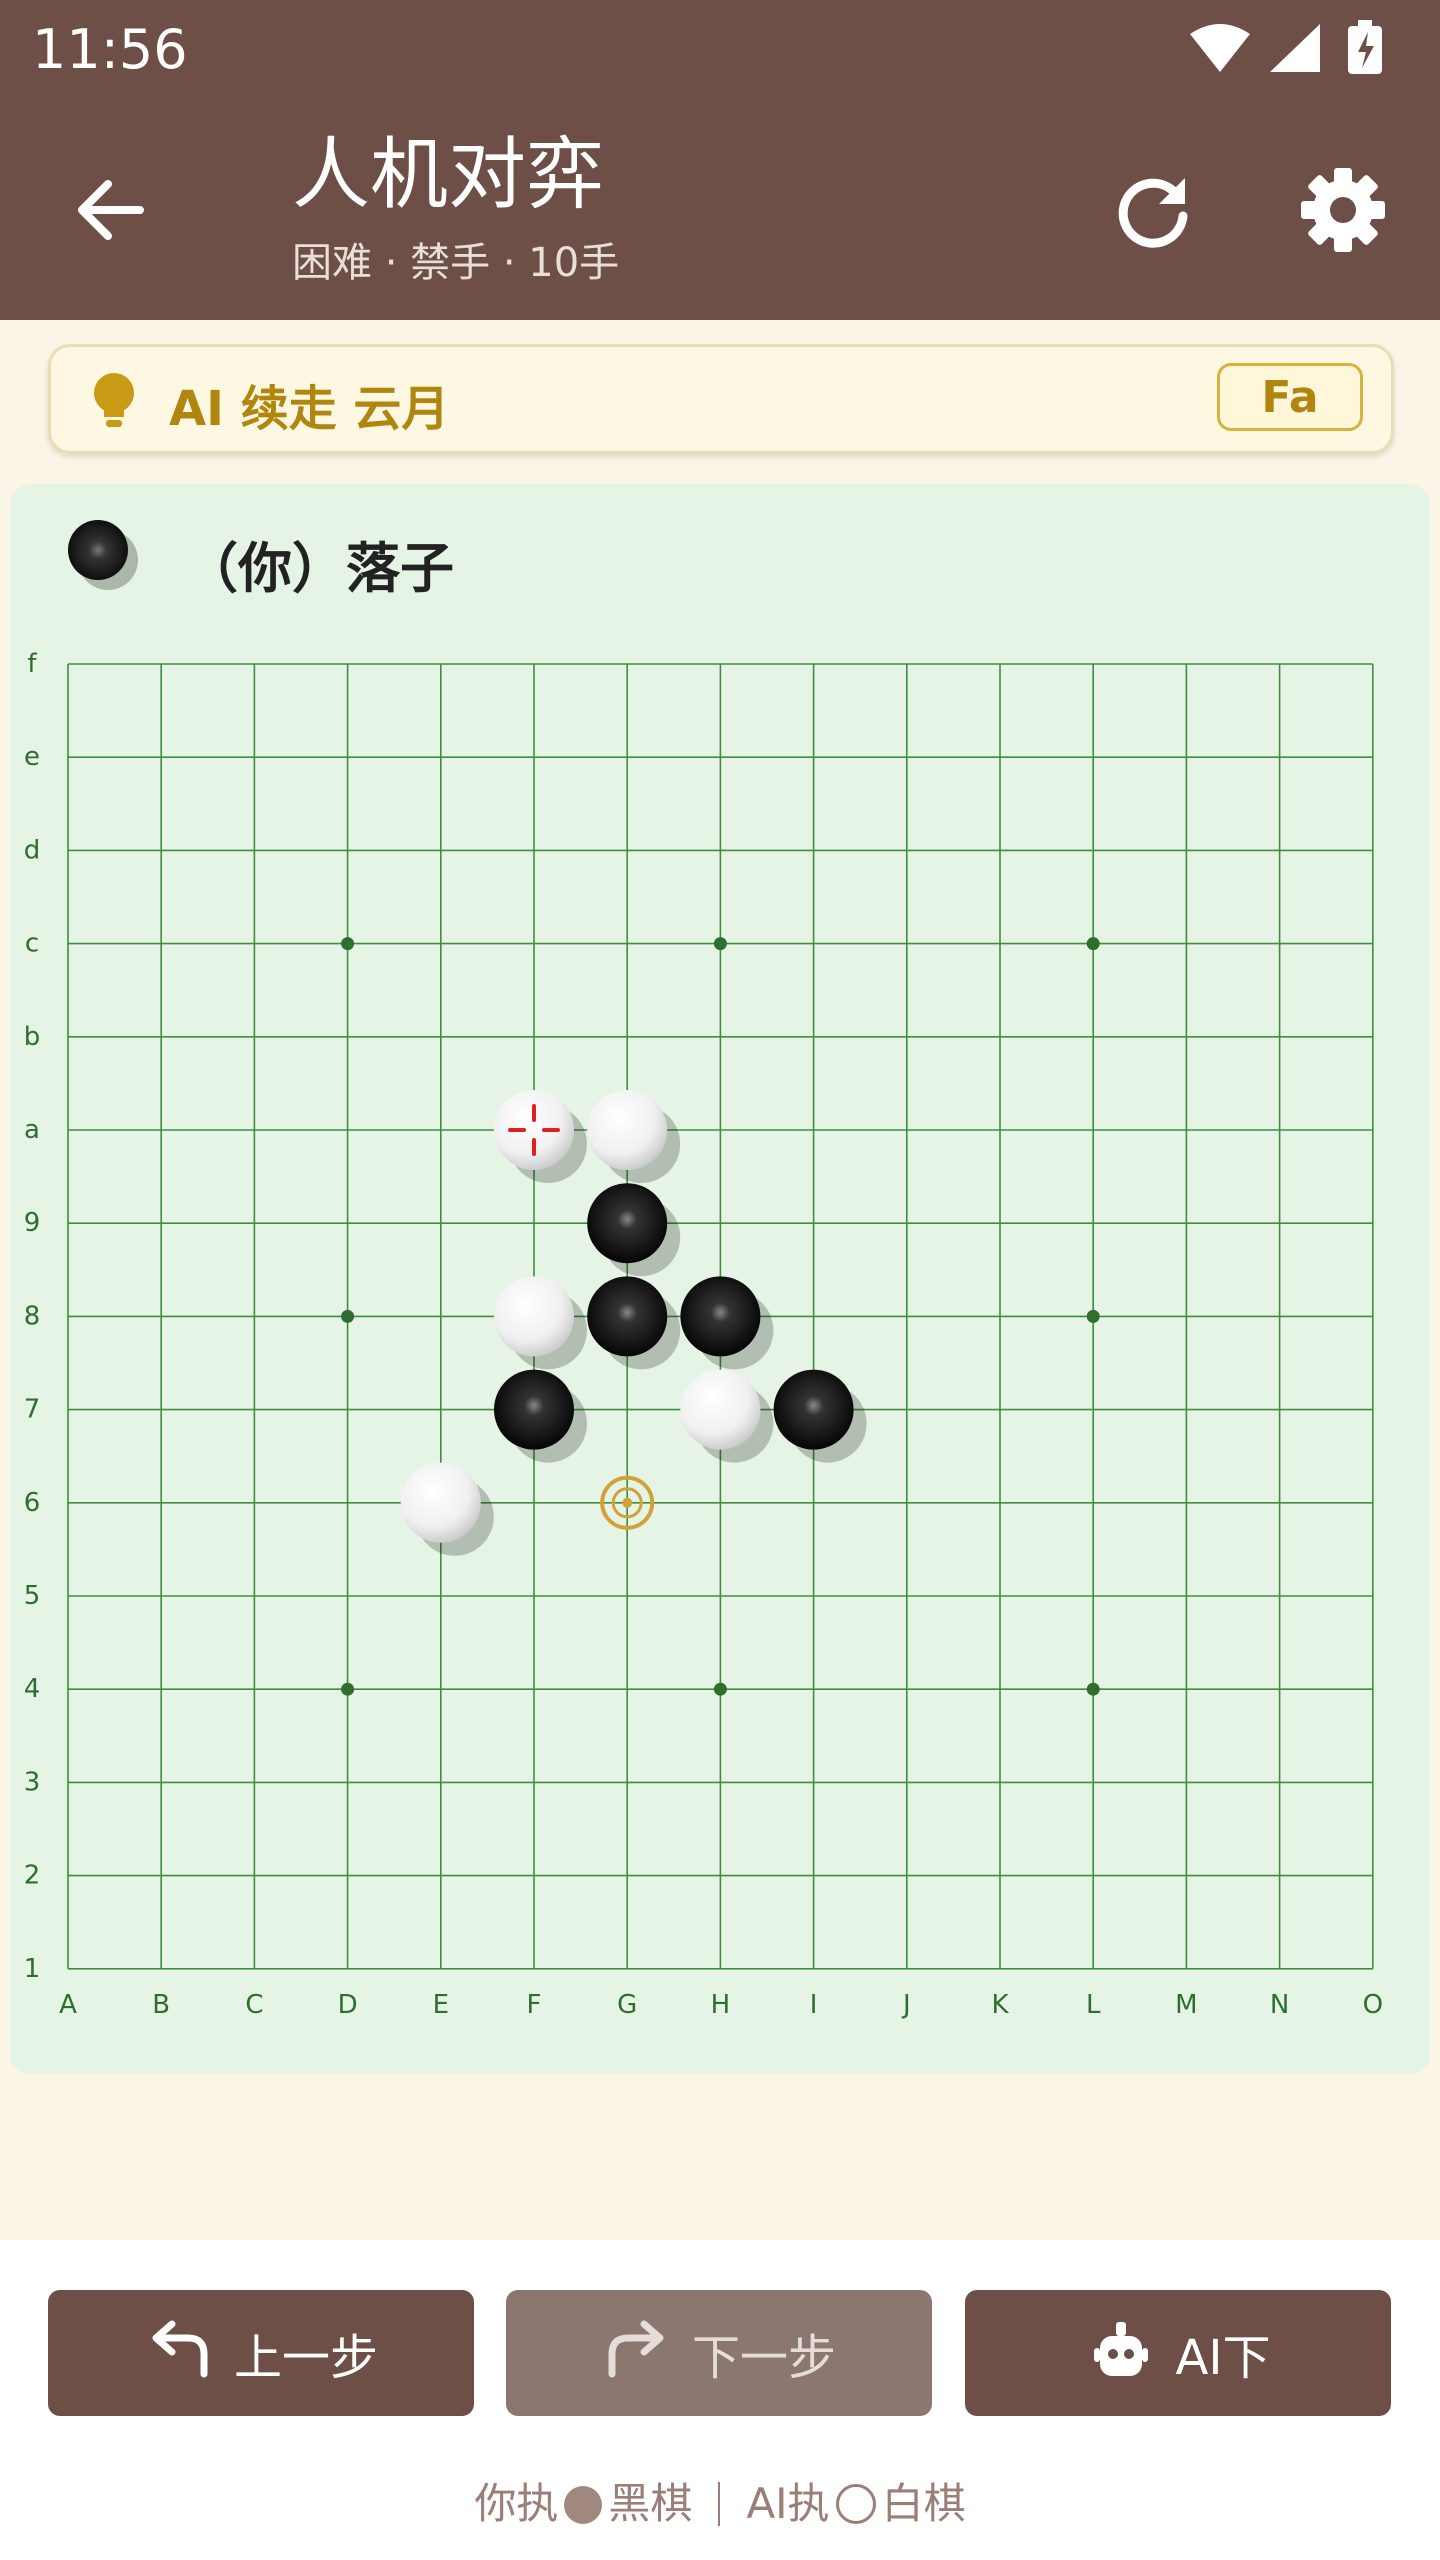 This screenshot has width=1440, height=2560. Describe the element at coordinates (32, 1410) in the screenshot. I see `row-label: 7` at that location.